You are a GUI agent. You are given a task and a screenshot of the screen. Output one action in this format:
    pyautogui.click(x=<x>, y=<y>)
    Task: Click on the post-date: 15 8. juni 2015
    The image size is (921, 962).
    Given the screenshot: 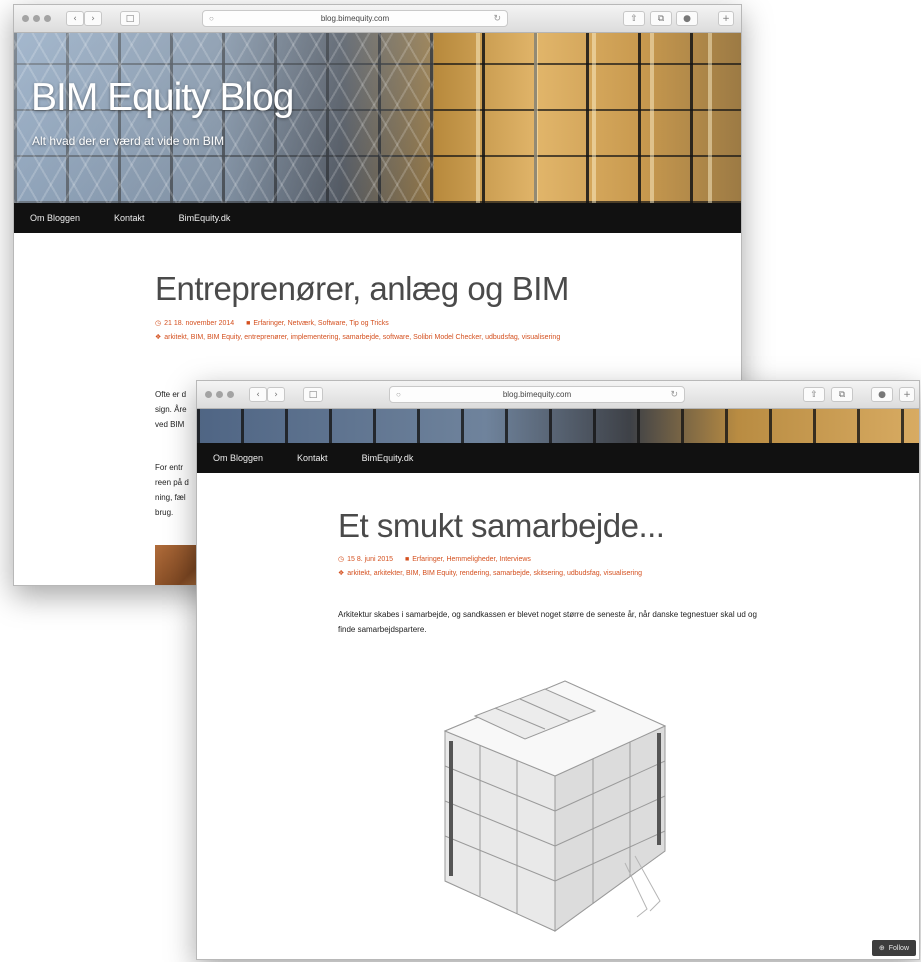 What is the action you would take?
    pyautogui.click(x=365, y=559)
    